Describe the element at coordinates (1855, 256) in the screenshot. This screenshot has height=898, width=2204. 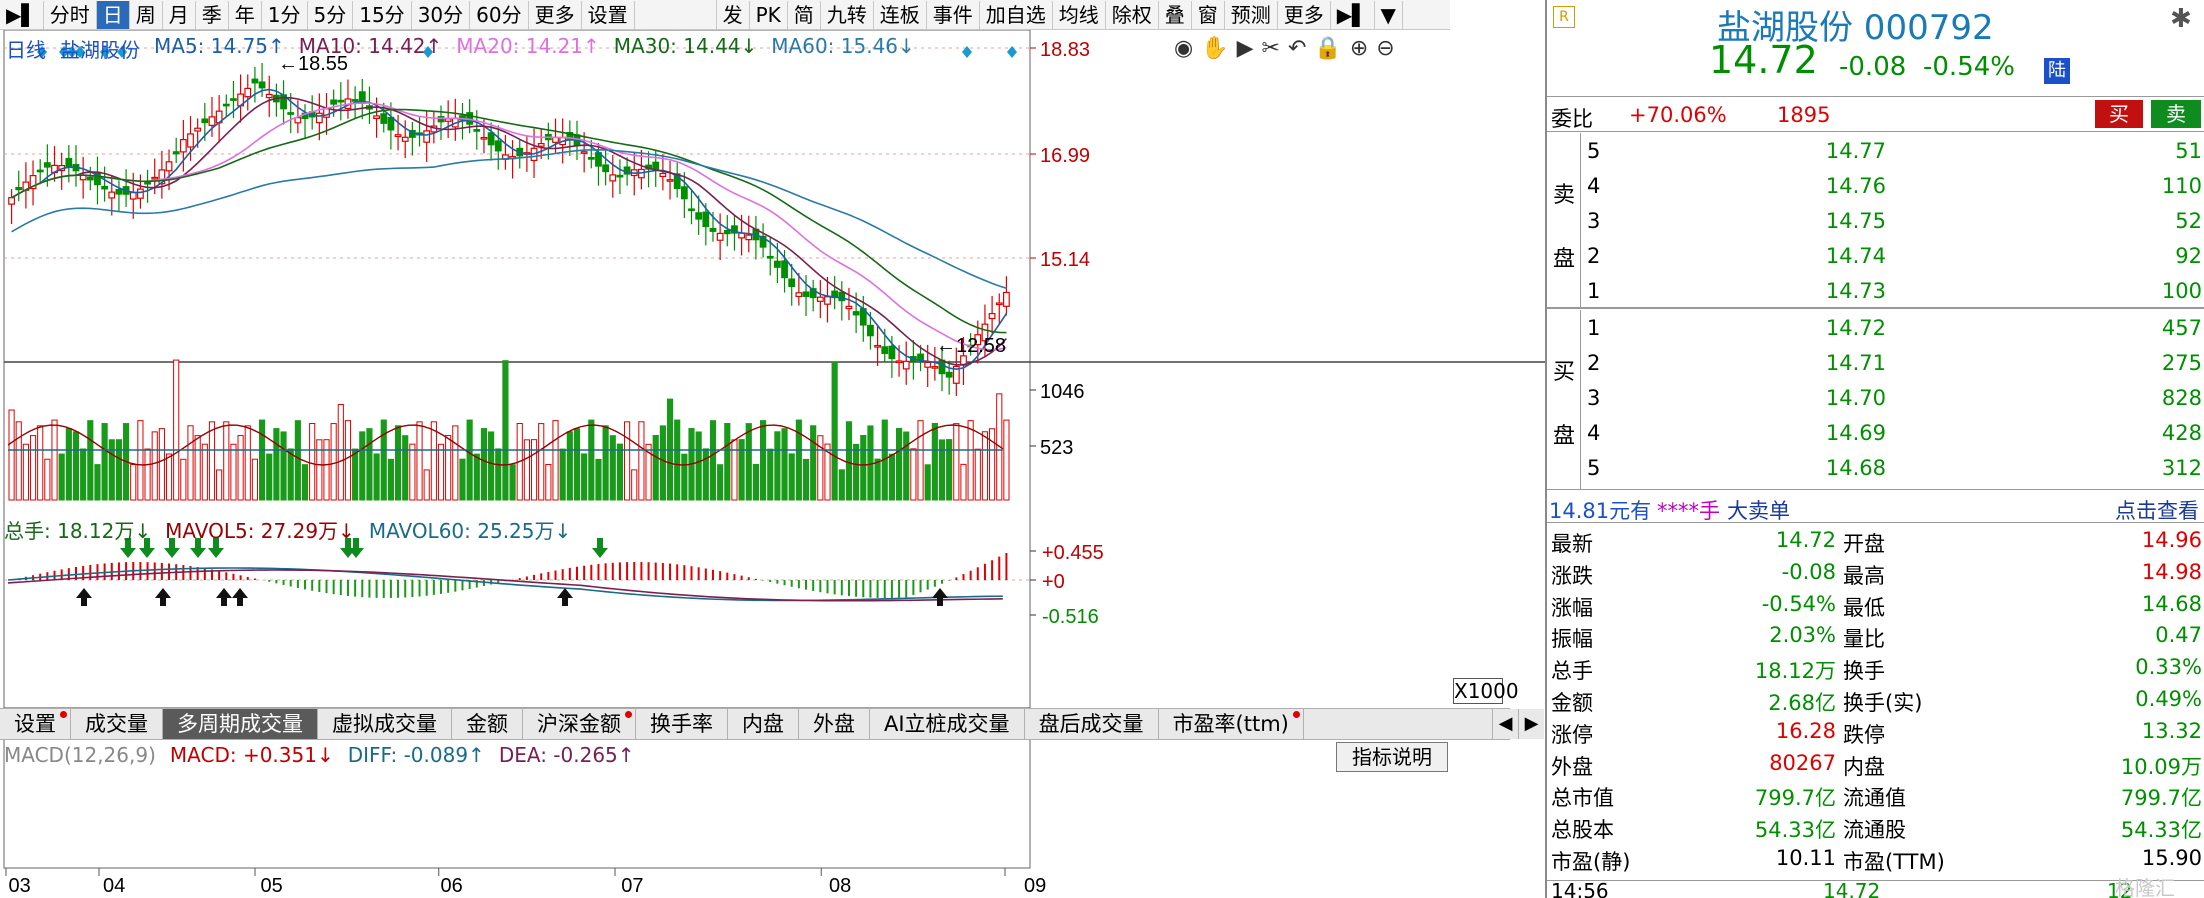
I see `asks-price: 14.74` at that location.